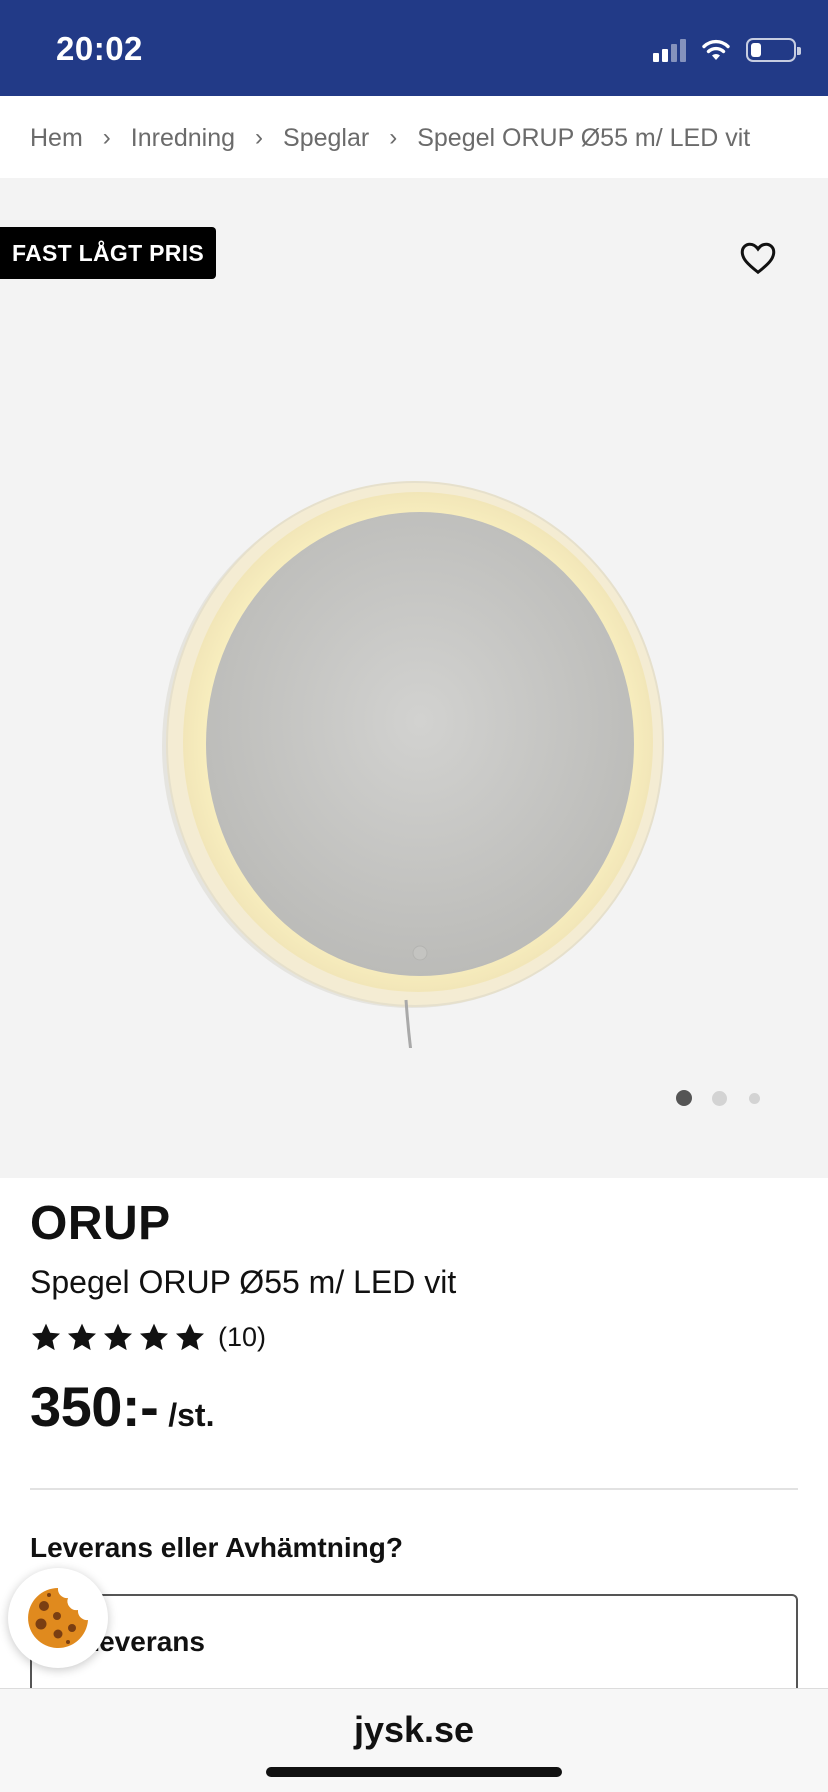 The width and height of the screenshot is (828, 1792). What do you see at coordinates (242, 1336) in the screenshot?
I see `rating-count: (10)` at bounding box center [242, 1336].